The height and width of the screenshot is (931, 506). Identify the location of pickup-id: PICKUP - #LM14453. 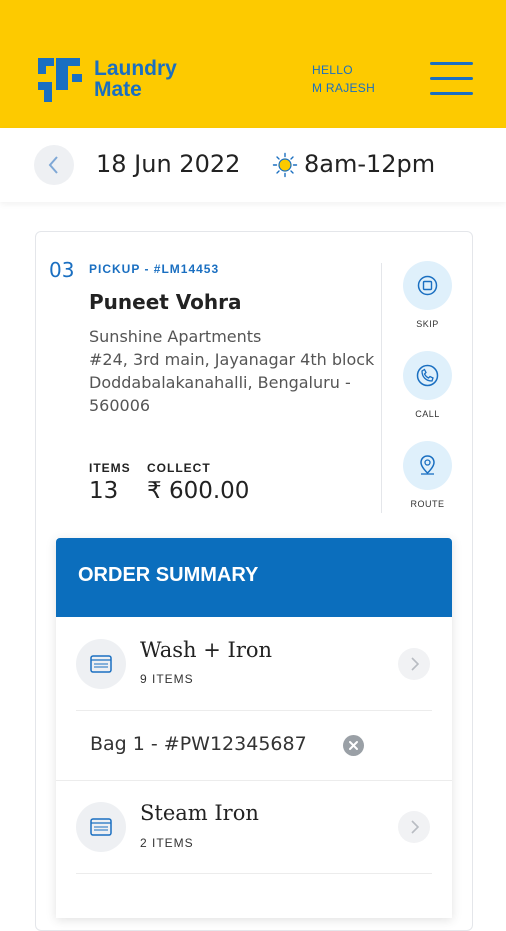
(154, 269).